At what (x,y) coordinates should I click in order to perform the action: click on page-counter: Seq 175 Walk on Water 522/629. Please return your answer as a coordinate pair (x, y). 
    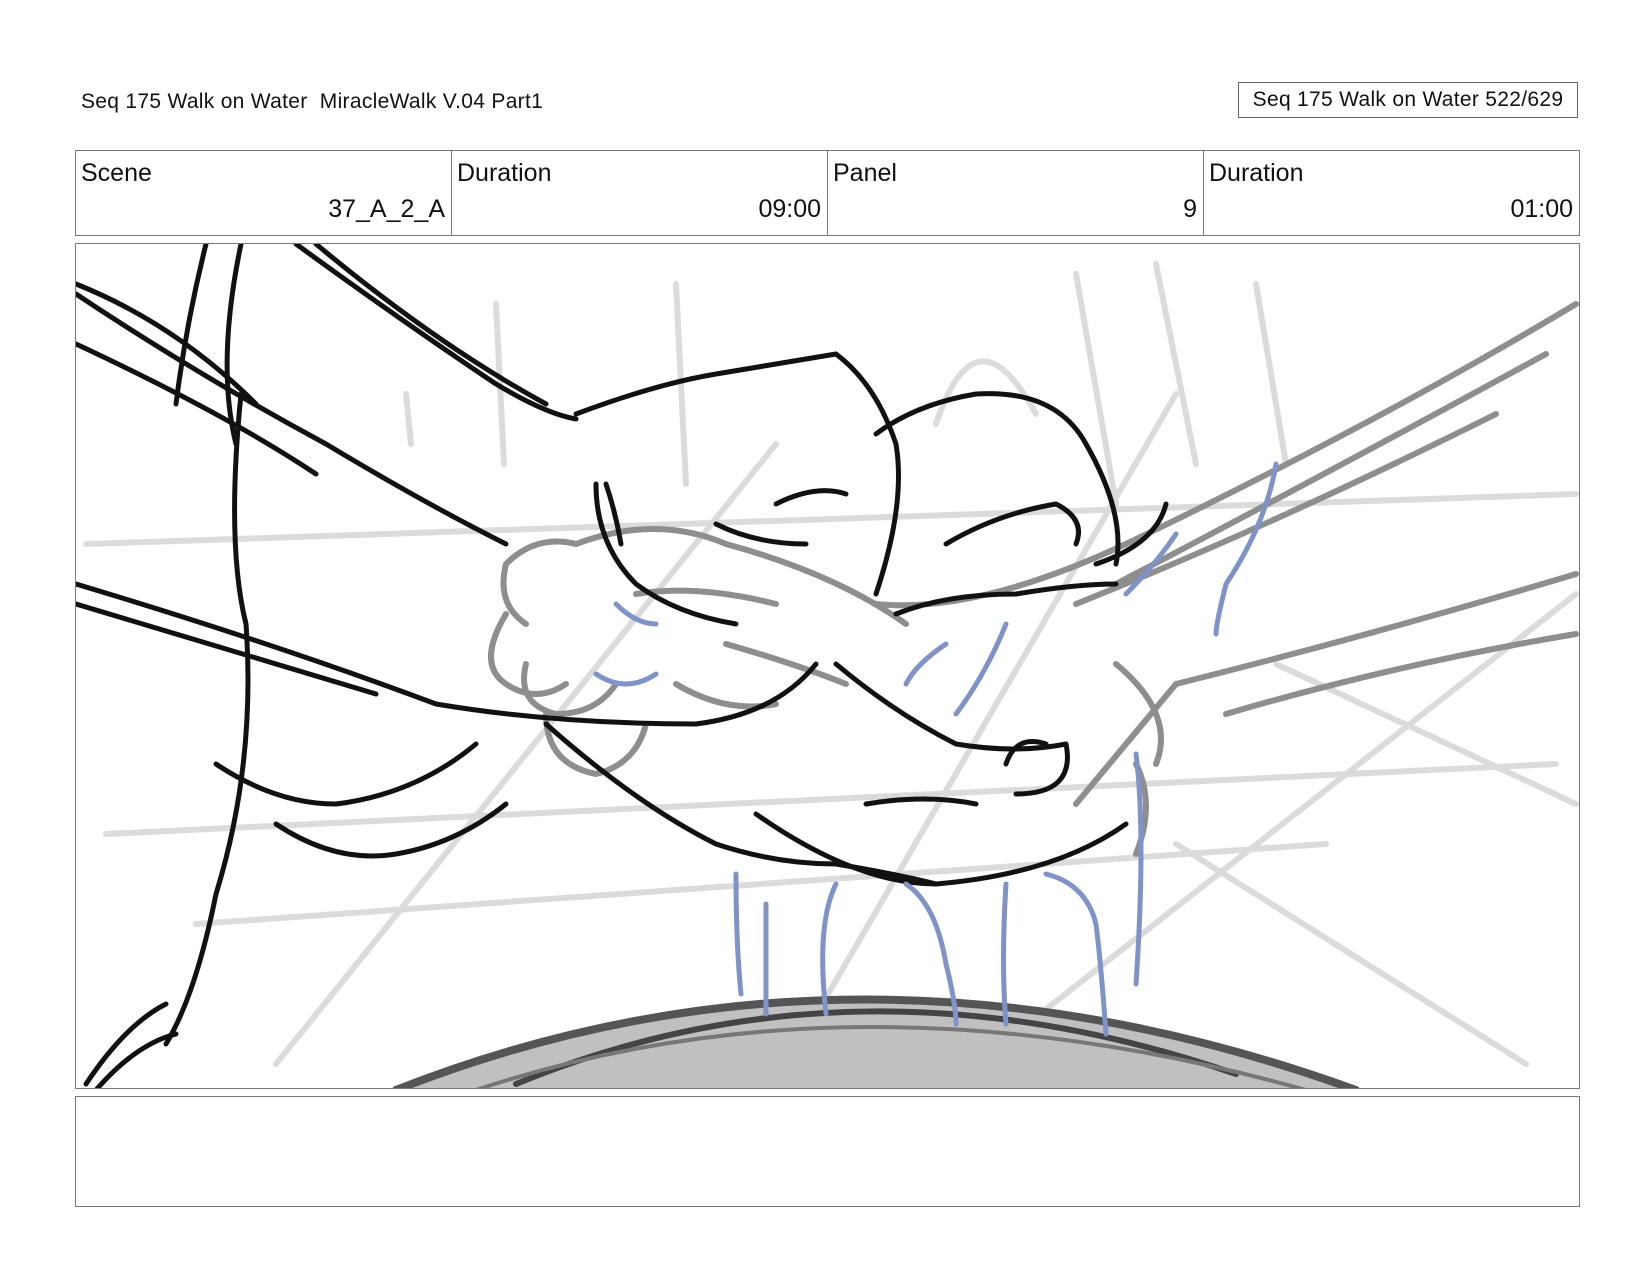
    Looking at the image, I should click on (1408, 100).